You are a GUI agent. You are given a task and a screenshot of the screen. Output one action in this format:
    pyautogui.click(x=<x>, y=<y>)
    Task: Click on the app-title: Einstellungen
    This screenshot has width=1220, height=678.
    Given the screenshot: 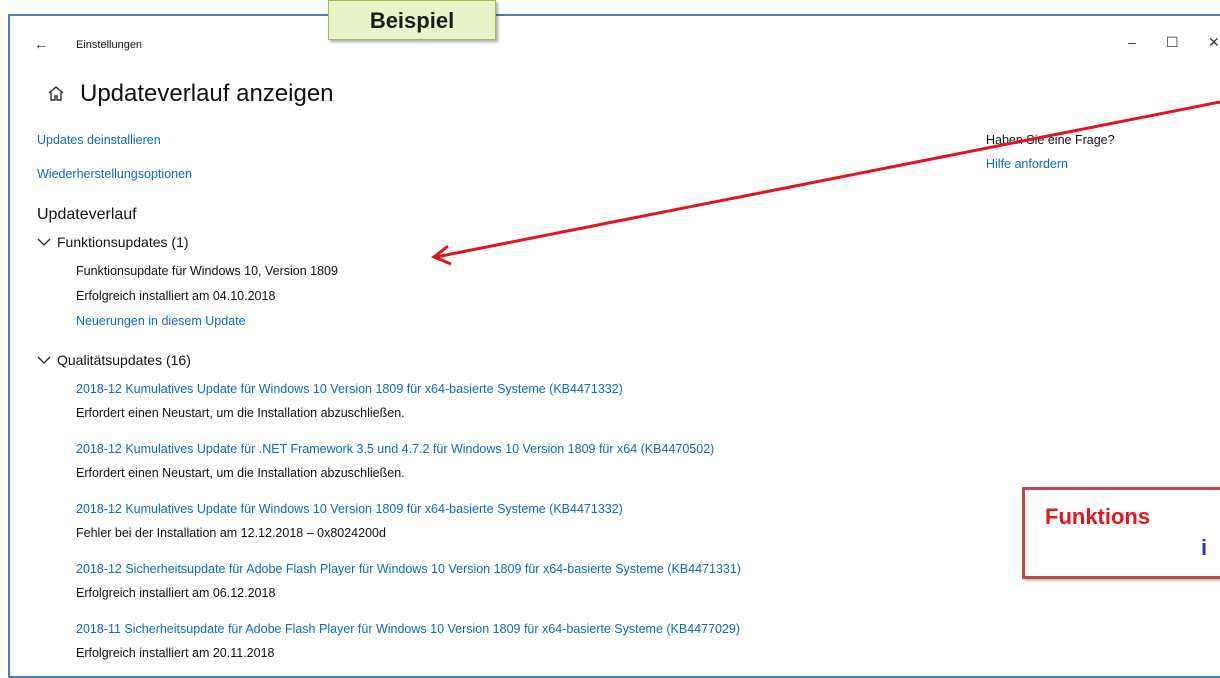 What is the action you would take?
    pyautogui.click(x=109, y=45)
    